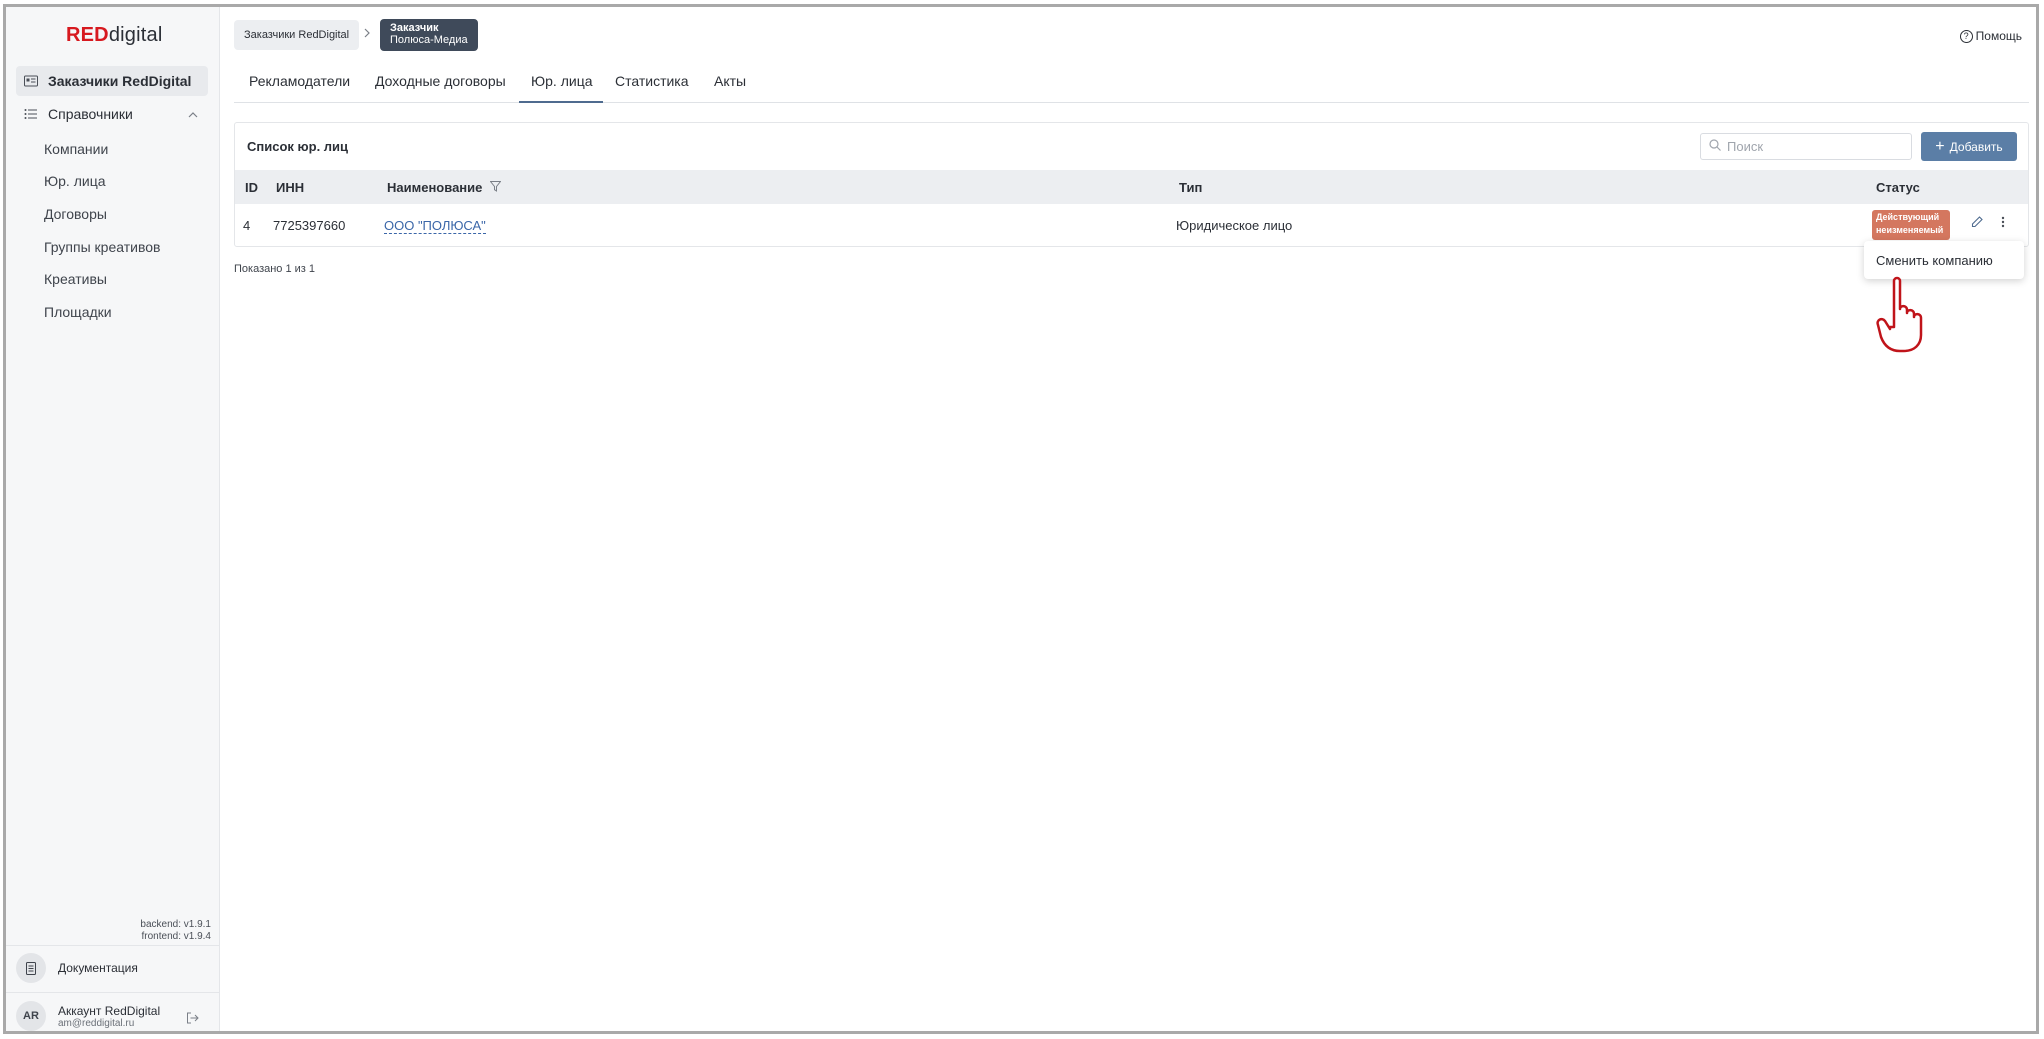 The height and width of the screenshot is (1039, 2044). Describe the element at coordinates (75, 279) in the screenshot. I see `sidebar-item-creatives: Креативы` at that location.